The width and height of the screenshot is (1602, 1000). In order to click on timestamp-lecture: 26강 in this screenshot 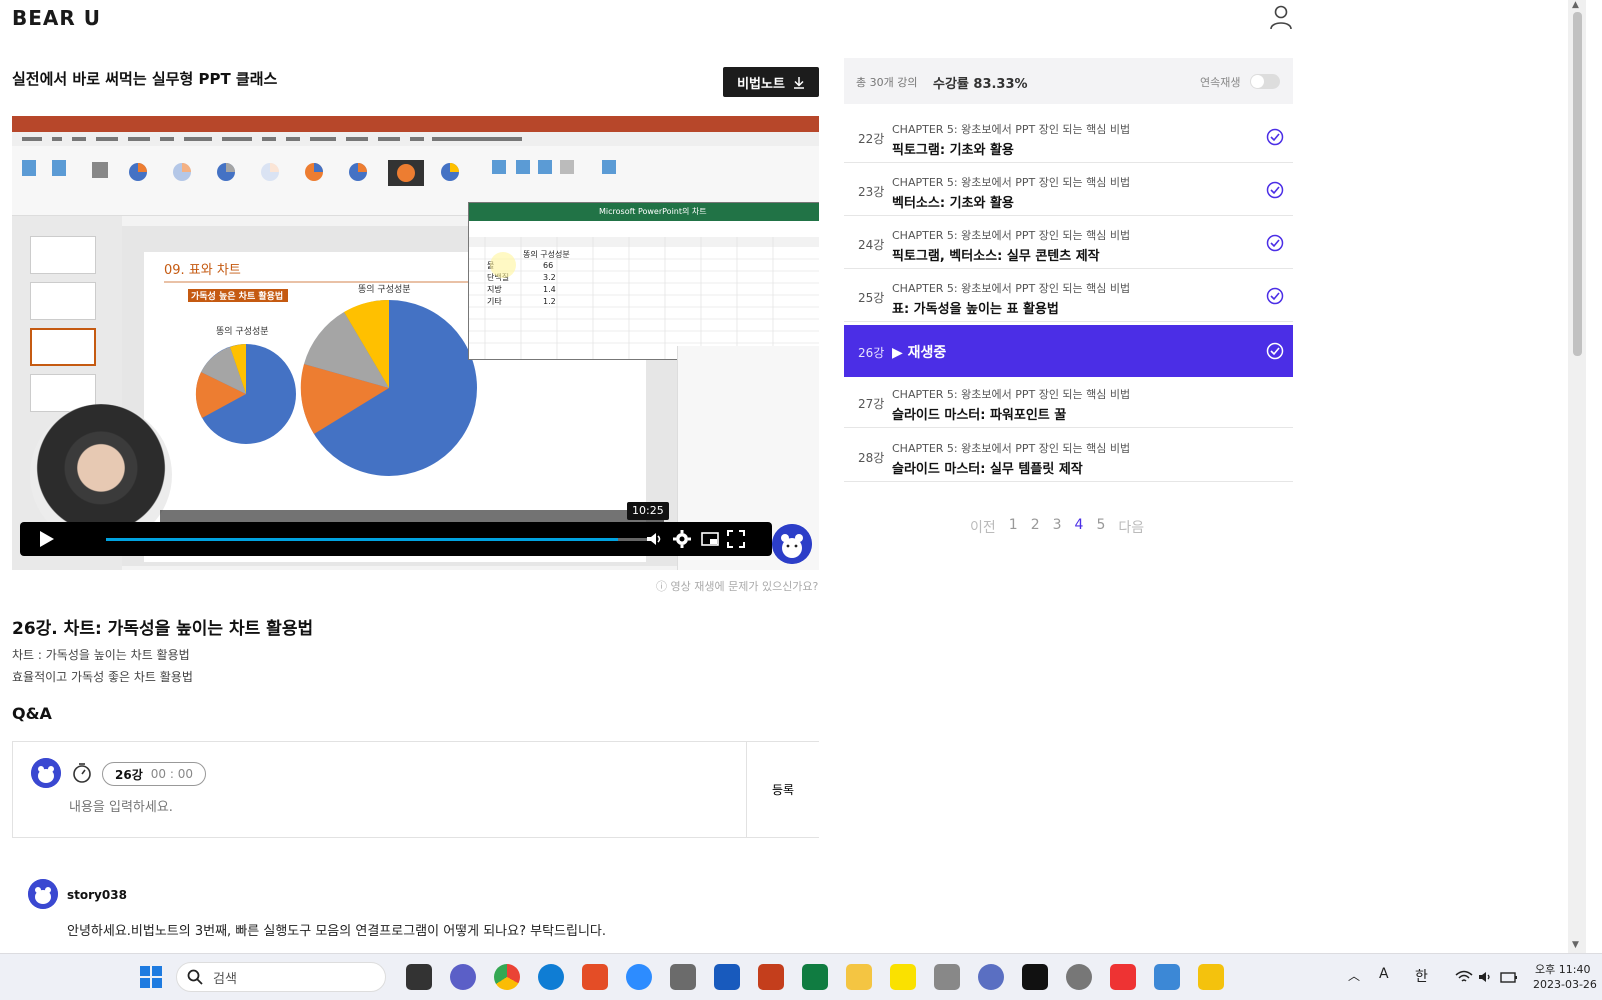, I will do `click(129, 774)`.